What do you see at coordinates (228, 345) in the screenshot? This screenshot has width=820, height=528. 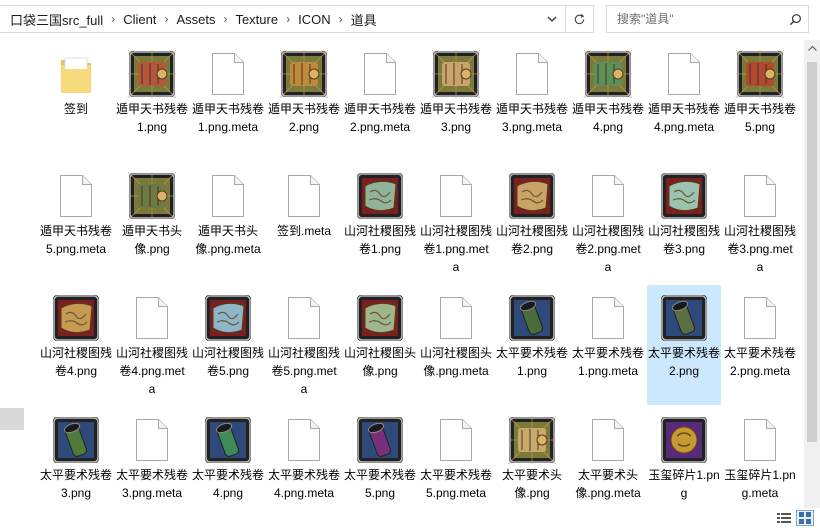 I see `file-item: 山河社稷图残卷5.png` at bounding box center [228, 345].